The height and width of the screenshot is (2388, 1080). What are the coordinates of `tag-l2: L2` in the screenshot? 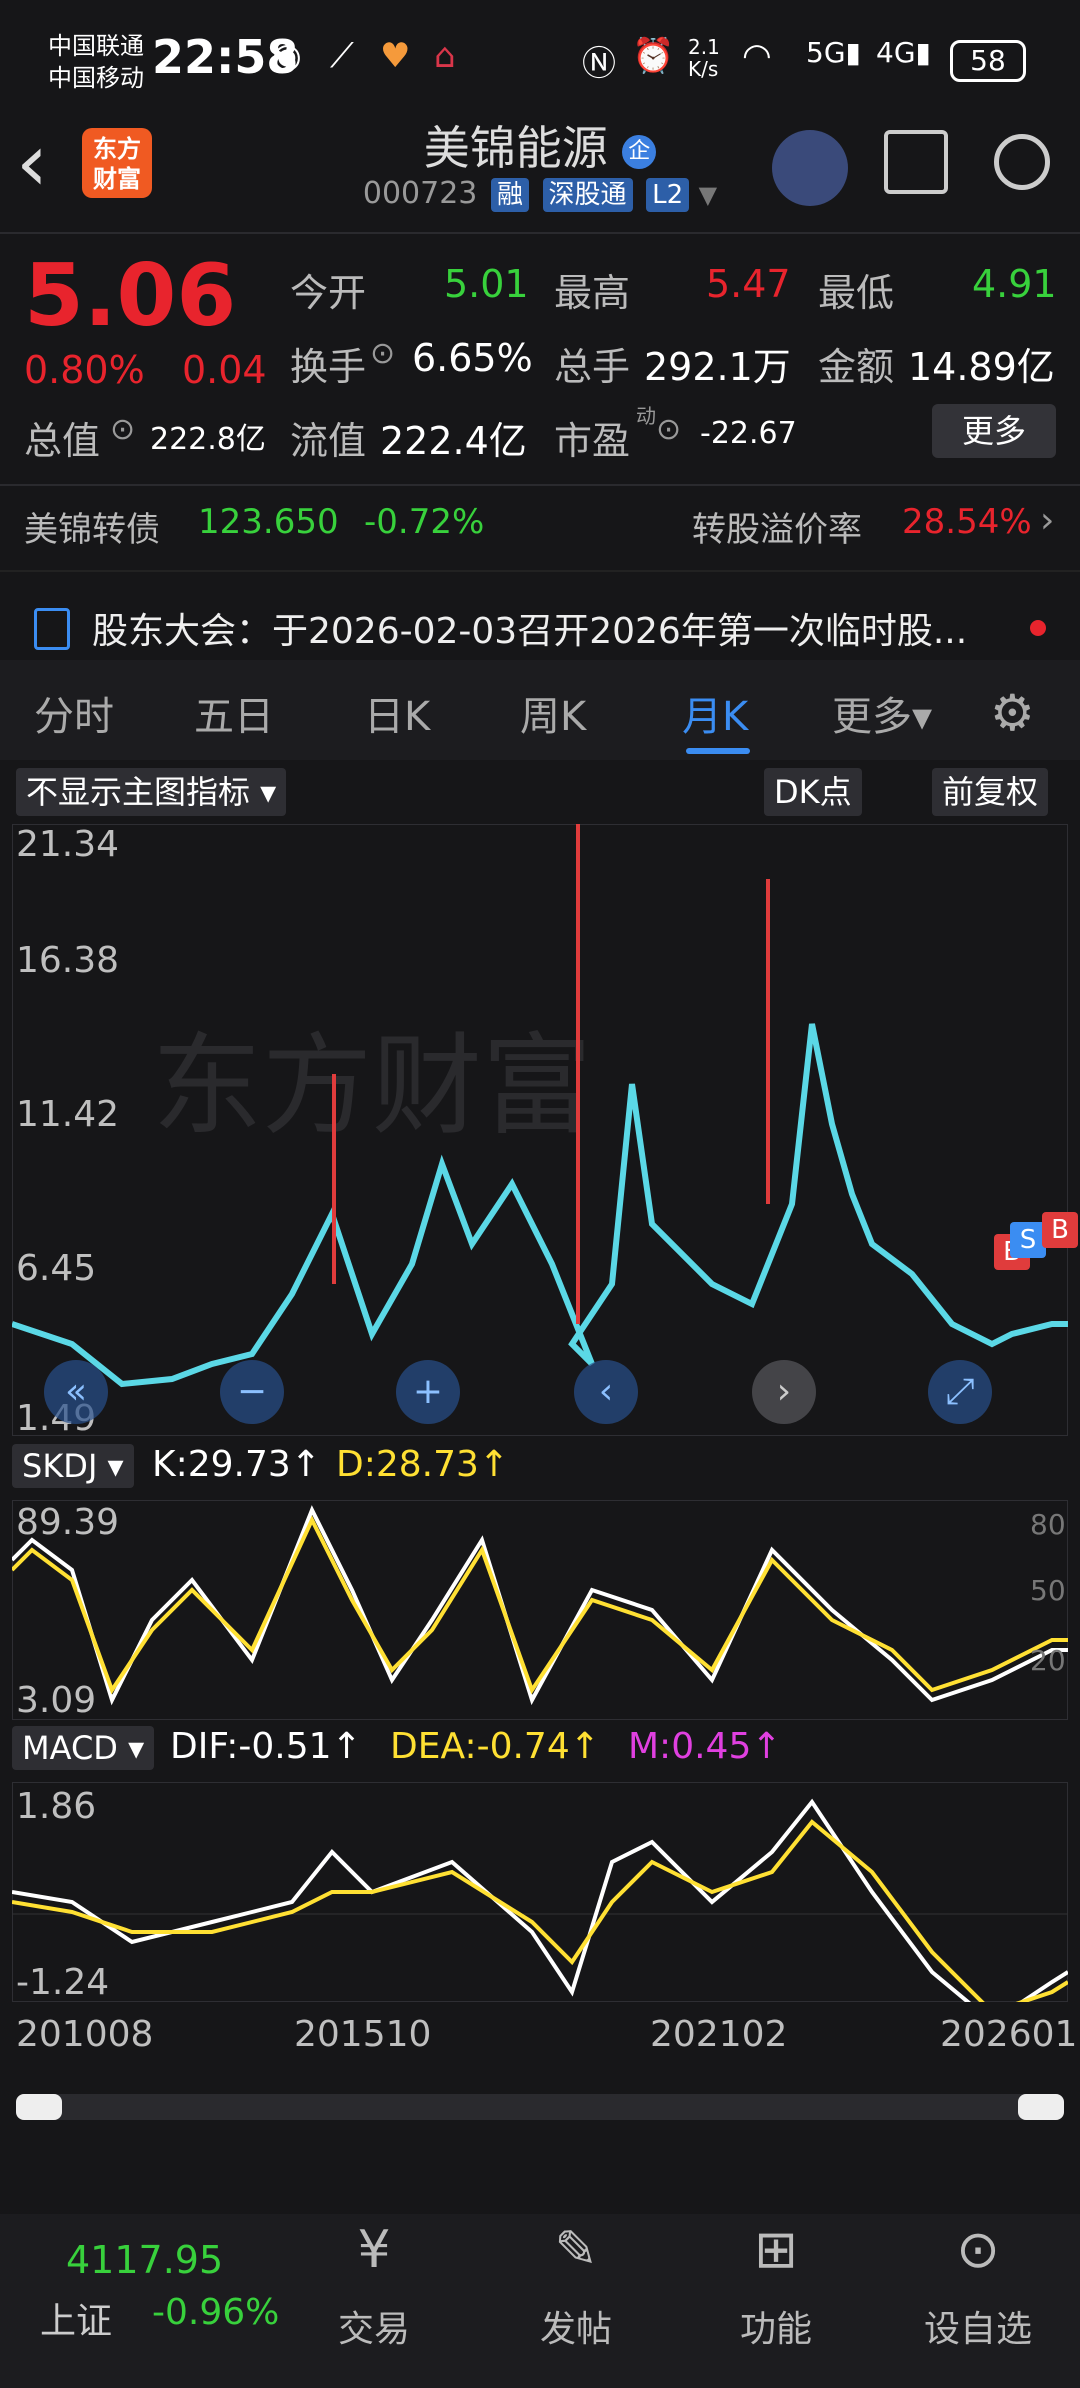 It's located at (668, 195).